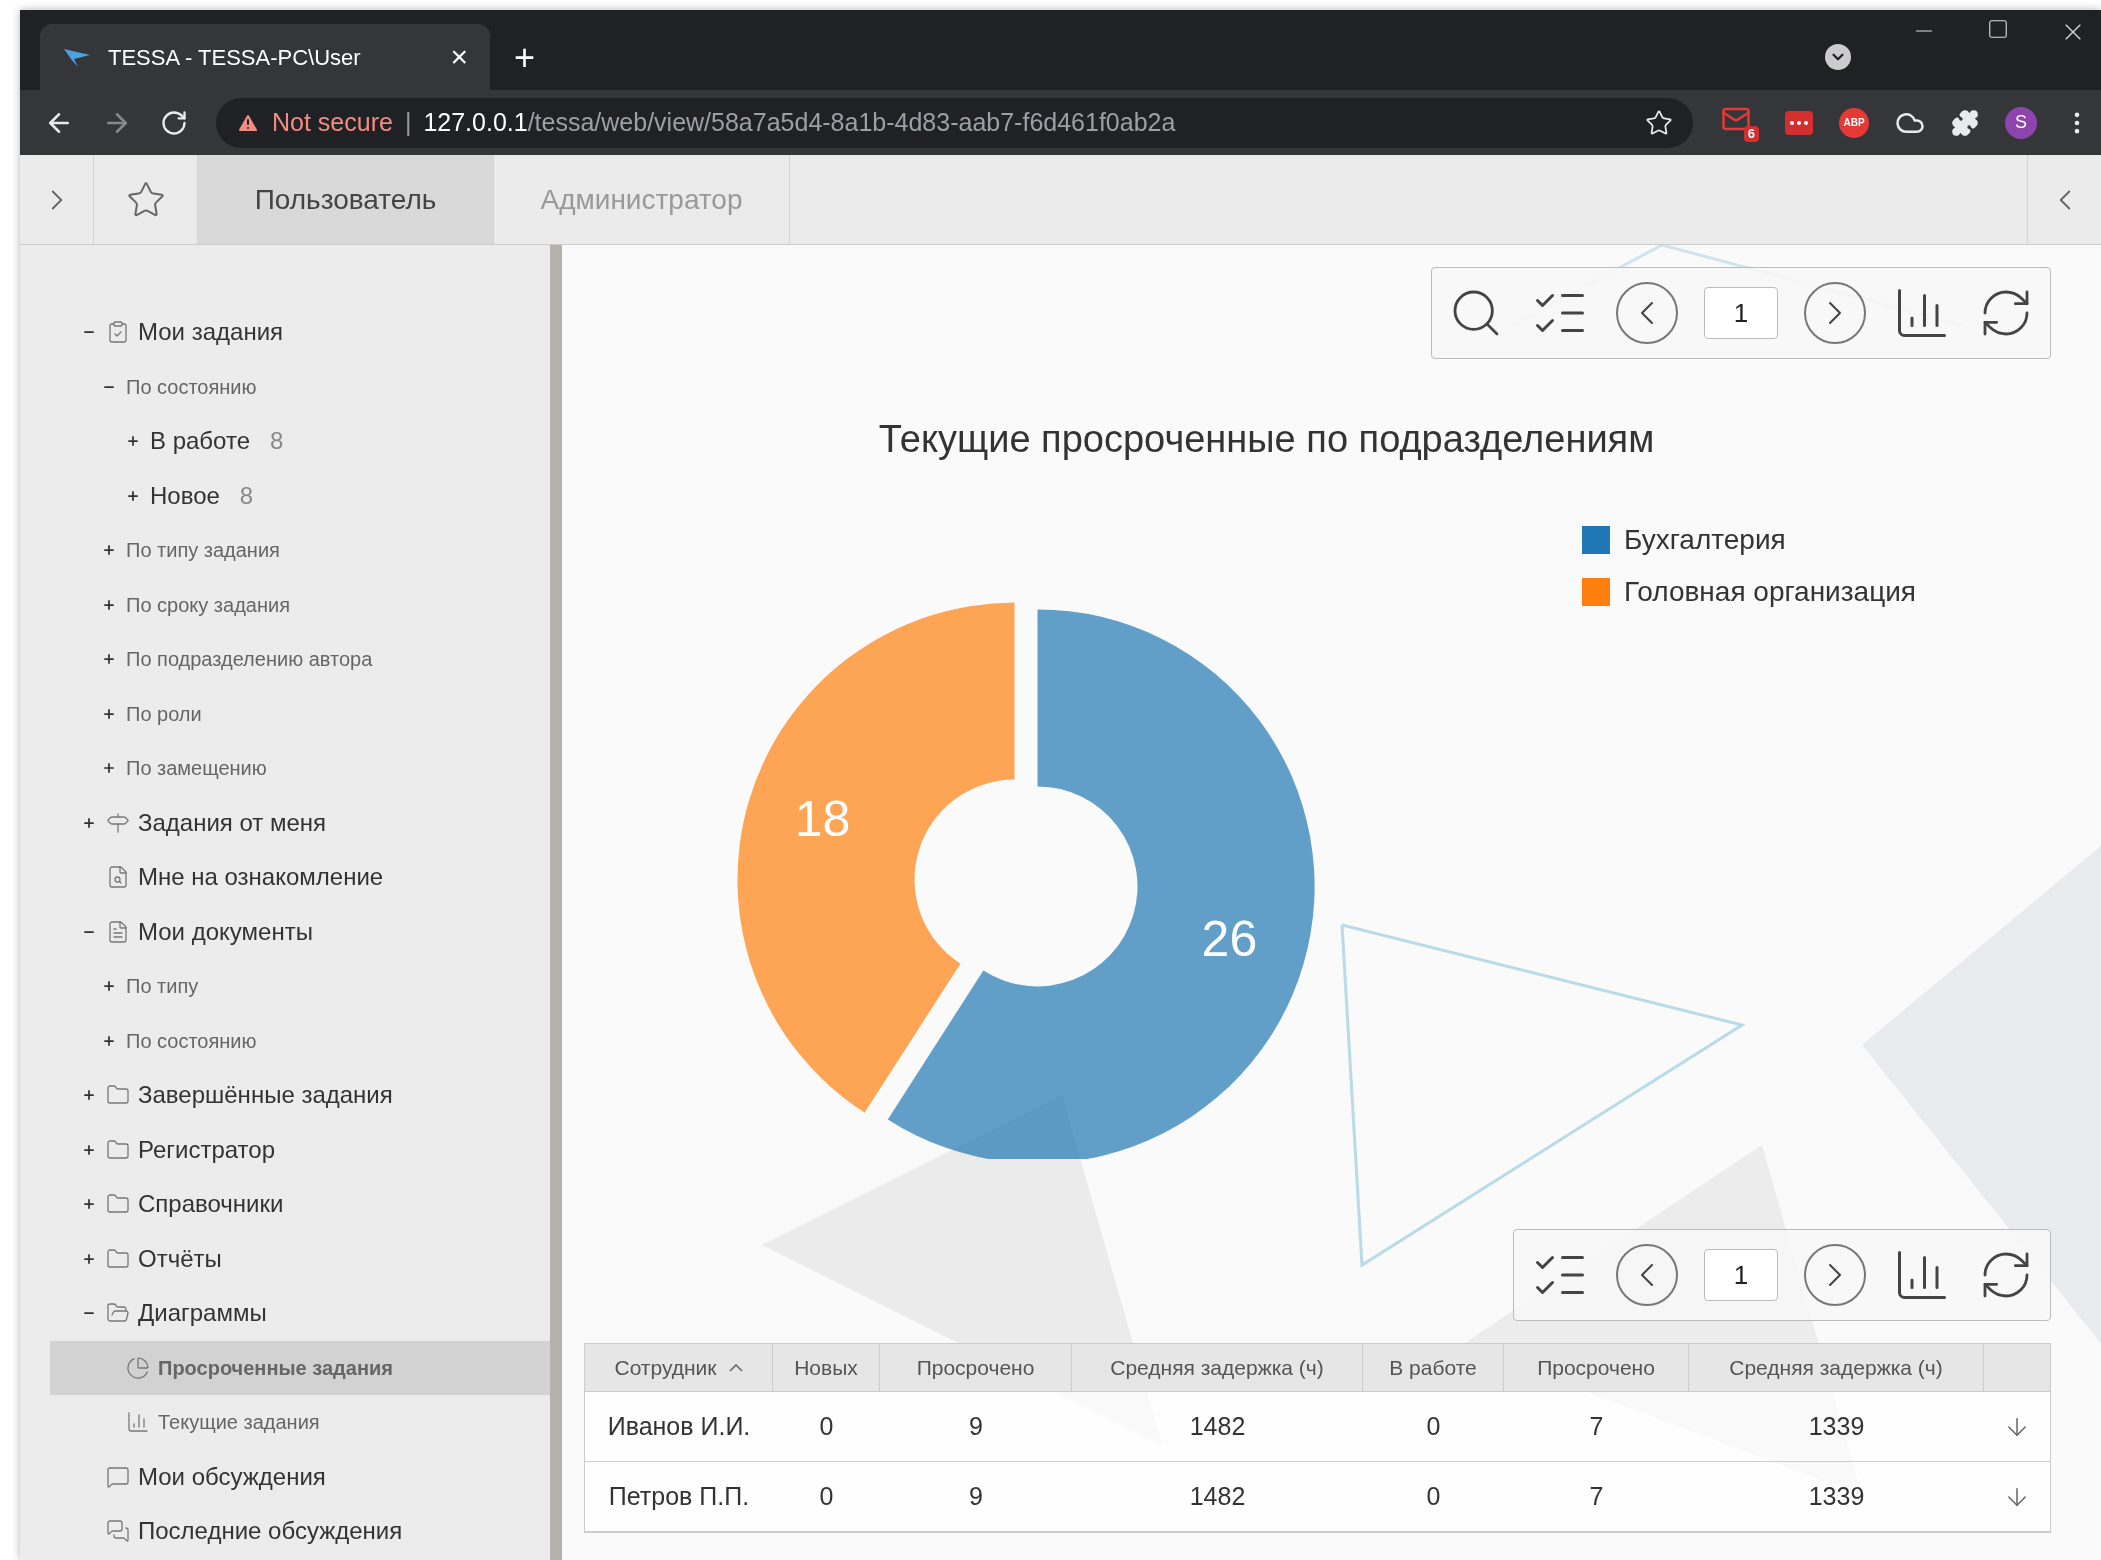 Image resolution: width=2101 pixels, height=1560 pixels. Describe the element at coordinates (300, 441) in the screenshot. I see `tree-item: В работе 8` at that location.